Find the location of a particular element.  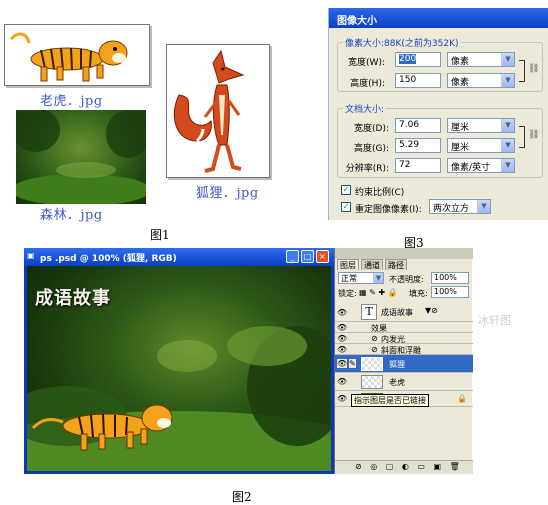

constrain-proportions-checkbox: ✓ is located at coordinates (346, 190).